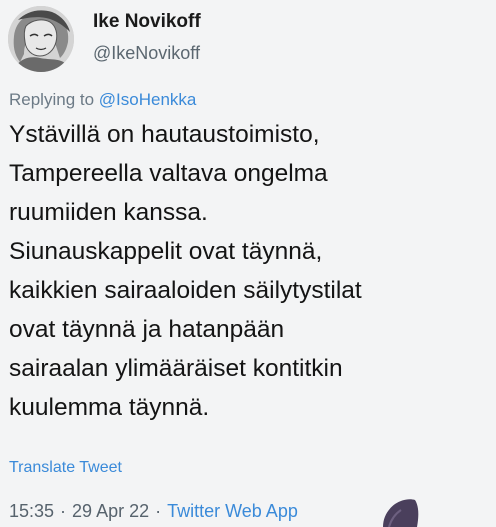 The height and width of the screenshot is (527, 496). I want to click on author-handle: @IkeNovikoff, so click(147, 53).